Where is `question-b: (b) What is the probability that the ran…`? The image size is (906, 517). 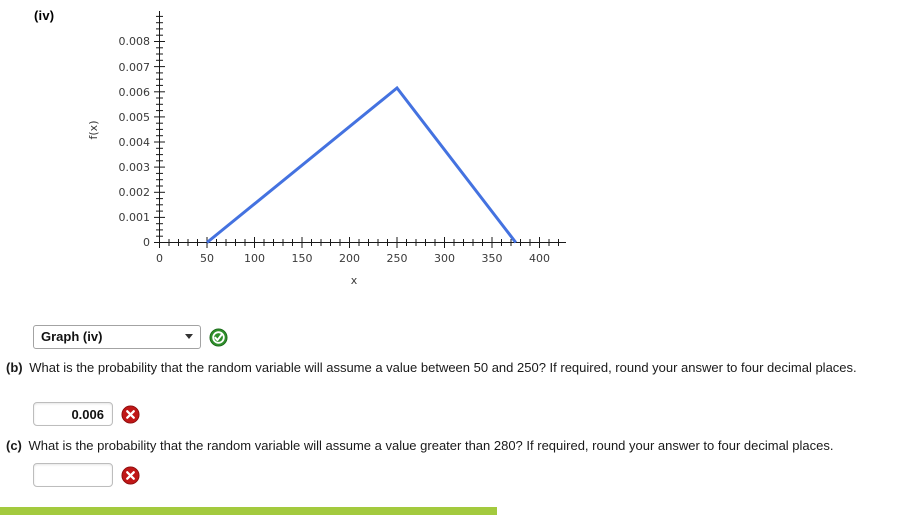
question-b: (b) What is the probability that the ran… is located at coordinates (453, 368).